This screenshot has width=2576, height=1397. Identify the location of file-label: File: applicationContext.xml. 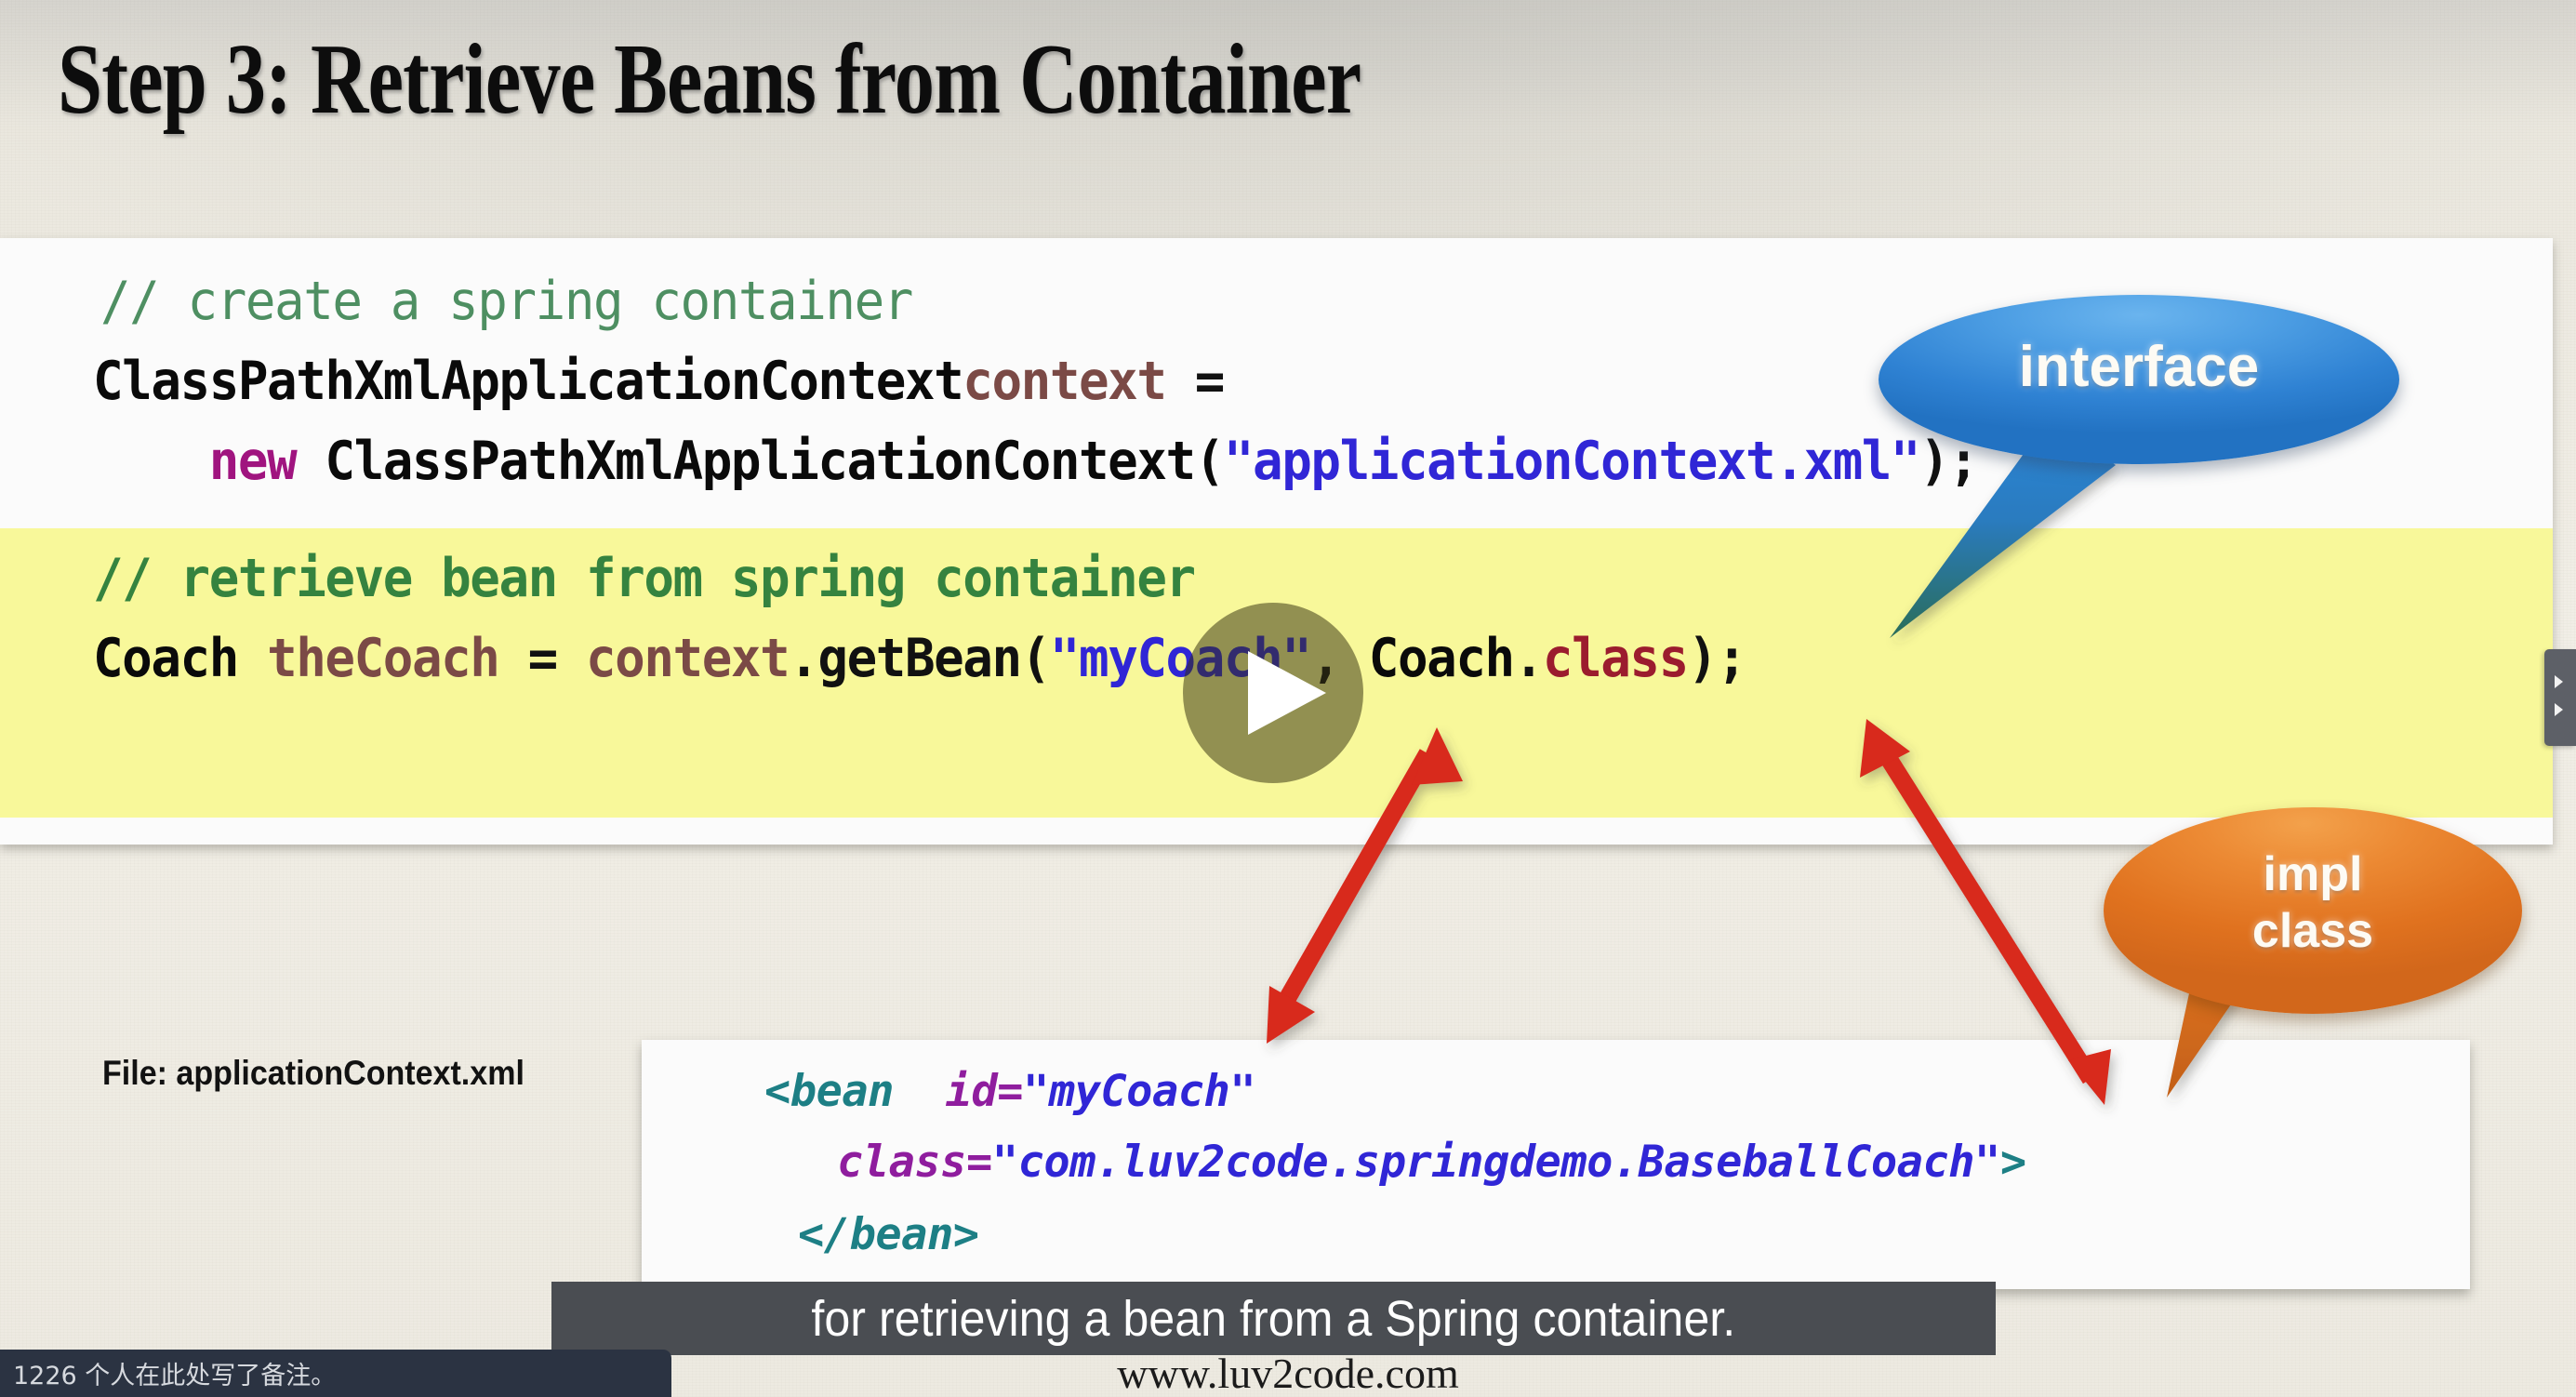
(313, 1073).